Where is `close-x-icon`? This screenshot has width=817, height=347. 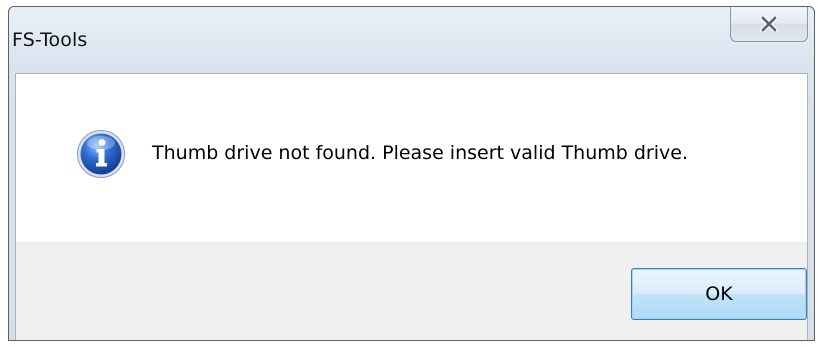 close-x-icon is located at coordinates (769, 23).